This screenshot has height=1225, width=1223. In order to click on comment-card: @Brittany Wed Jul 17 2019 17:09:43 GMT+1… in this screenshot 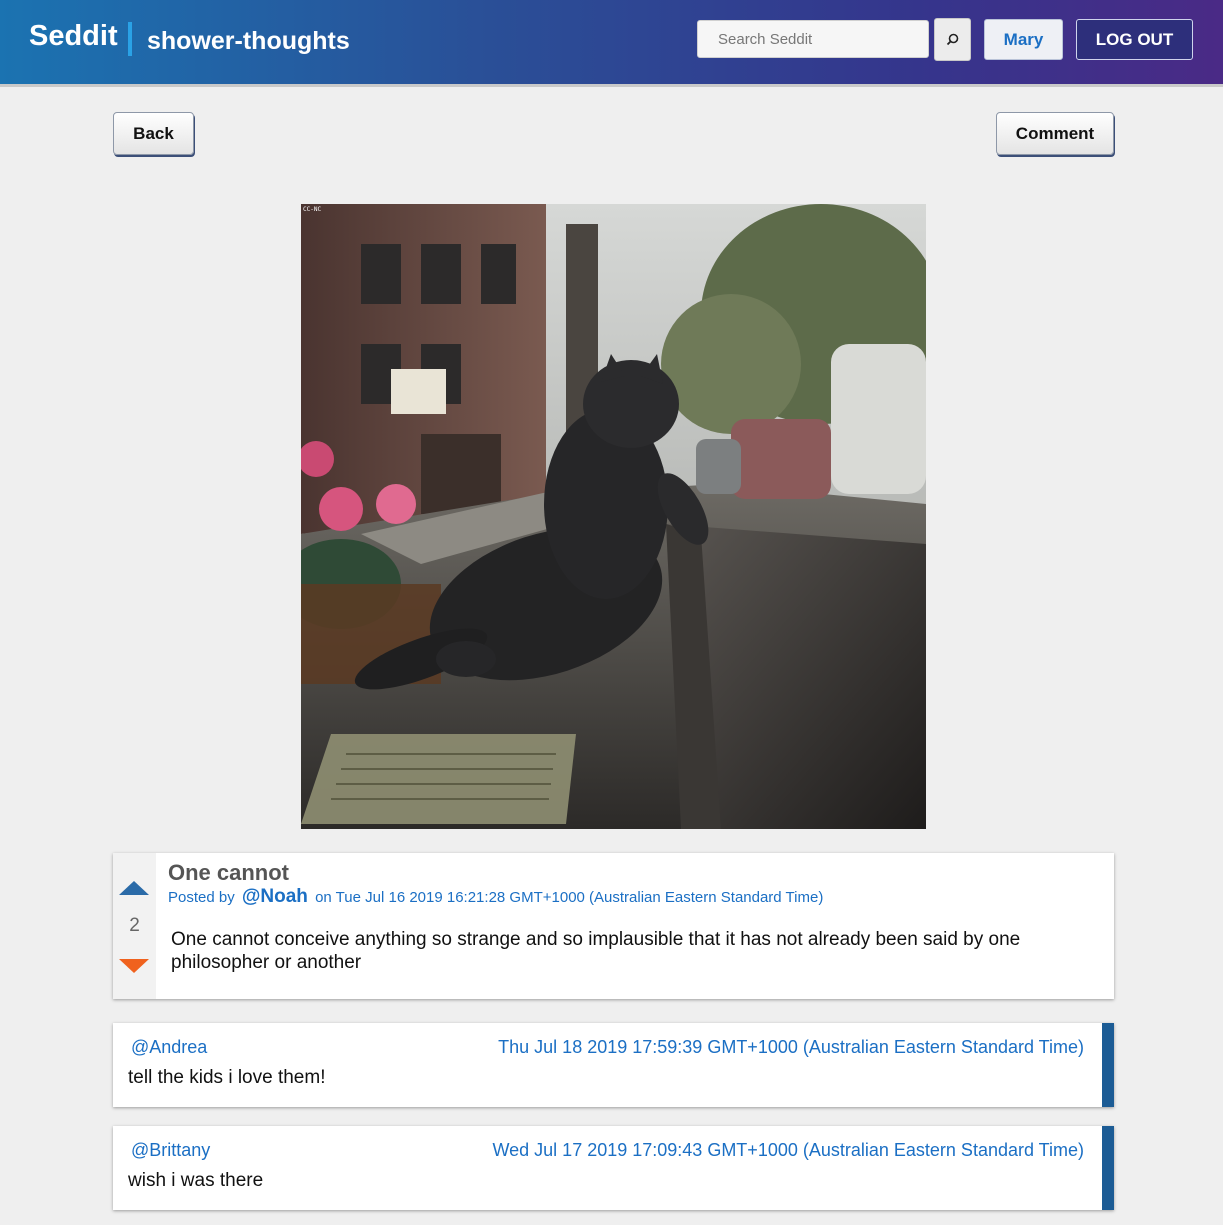, I will do `click(613, 1168)`.